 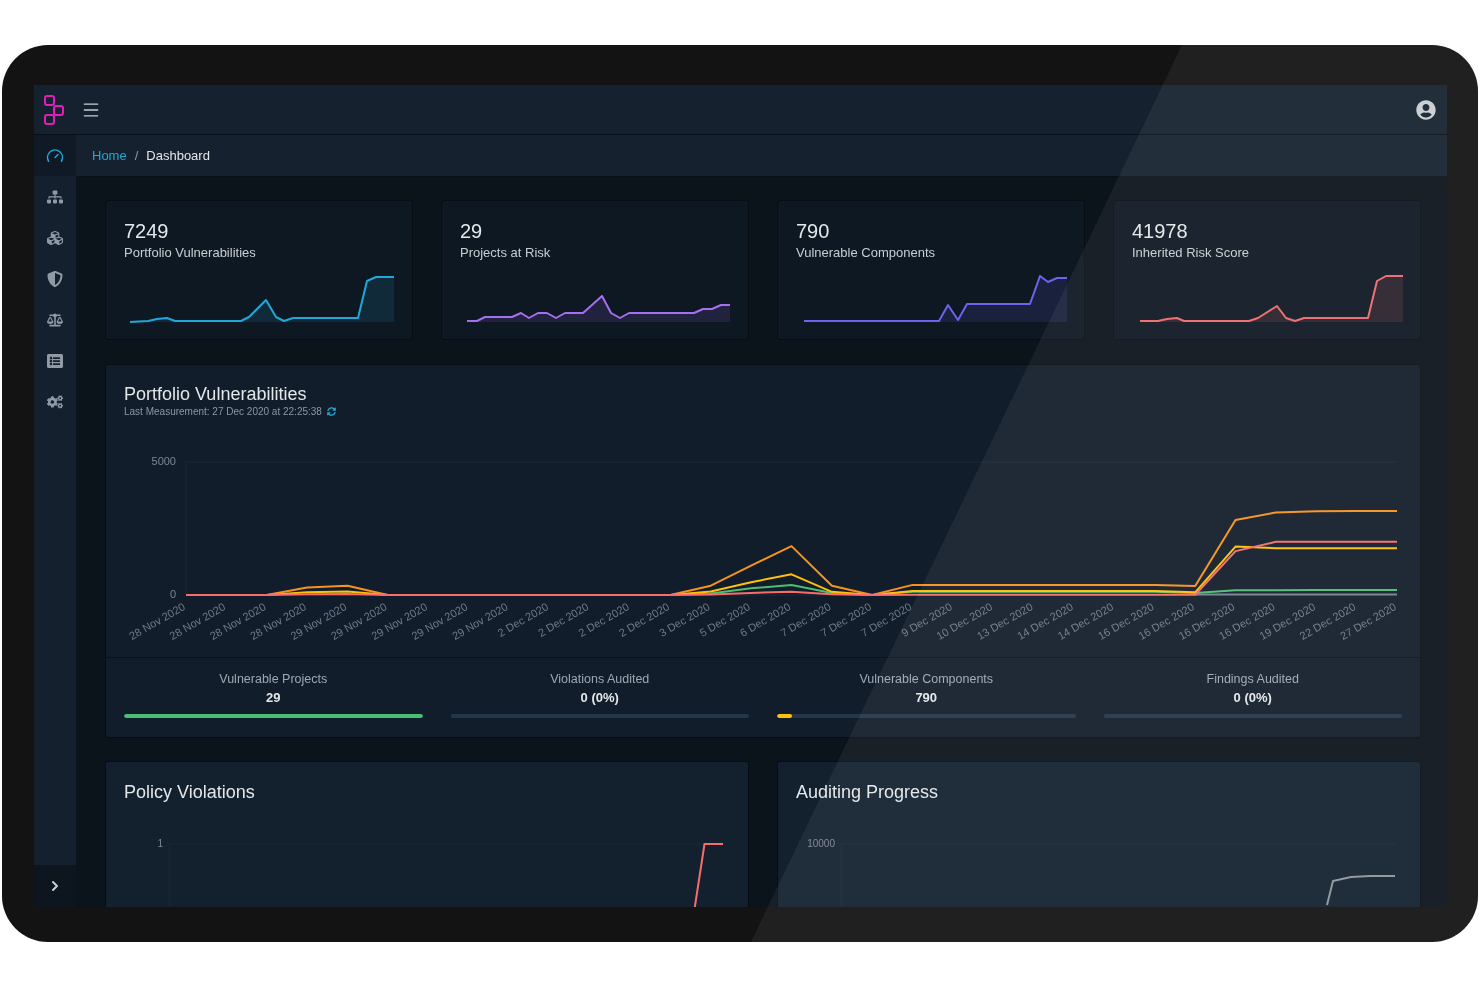 I want to click on stat-label: Vulnerable Projects, so click(x=273, y=679).